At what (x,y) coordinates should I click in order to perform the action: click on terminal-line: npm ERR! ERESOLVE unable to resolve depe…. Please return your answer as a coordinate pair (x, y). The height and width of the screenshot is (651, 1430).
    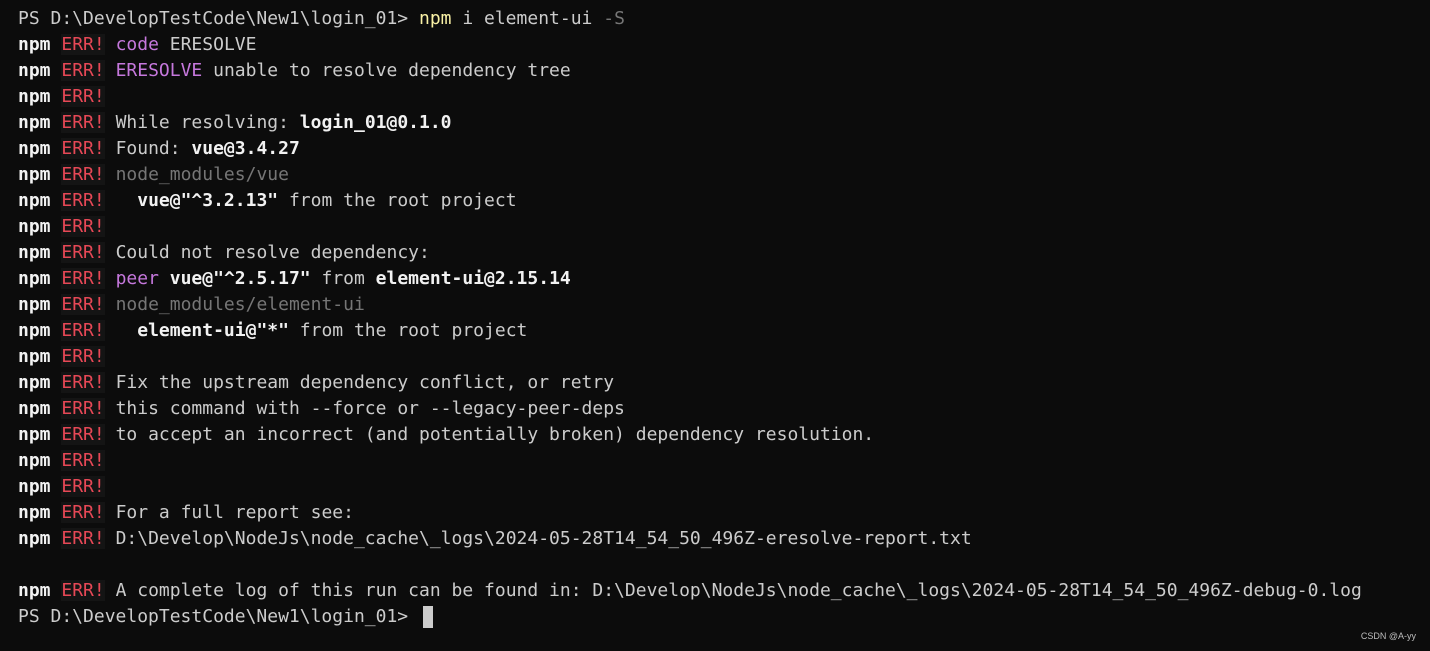
    Looking at the image, I should click on (724, 71).